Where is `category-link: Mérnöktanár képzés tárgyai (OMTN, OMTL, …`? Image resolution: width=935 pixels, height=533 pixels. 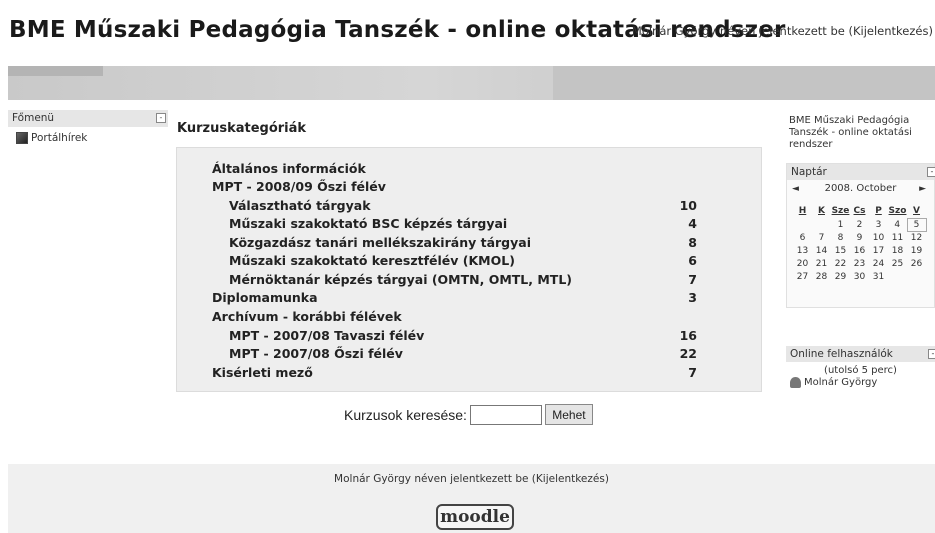 category-link: Mérnöktanár képzés tárgyai (OMTN, OMTL, … is located at coordinates (400, 279).